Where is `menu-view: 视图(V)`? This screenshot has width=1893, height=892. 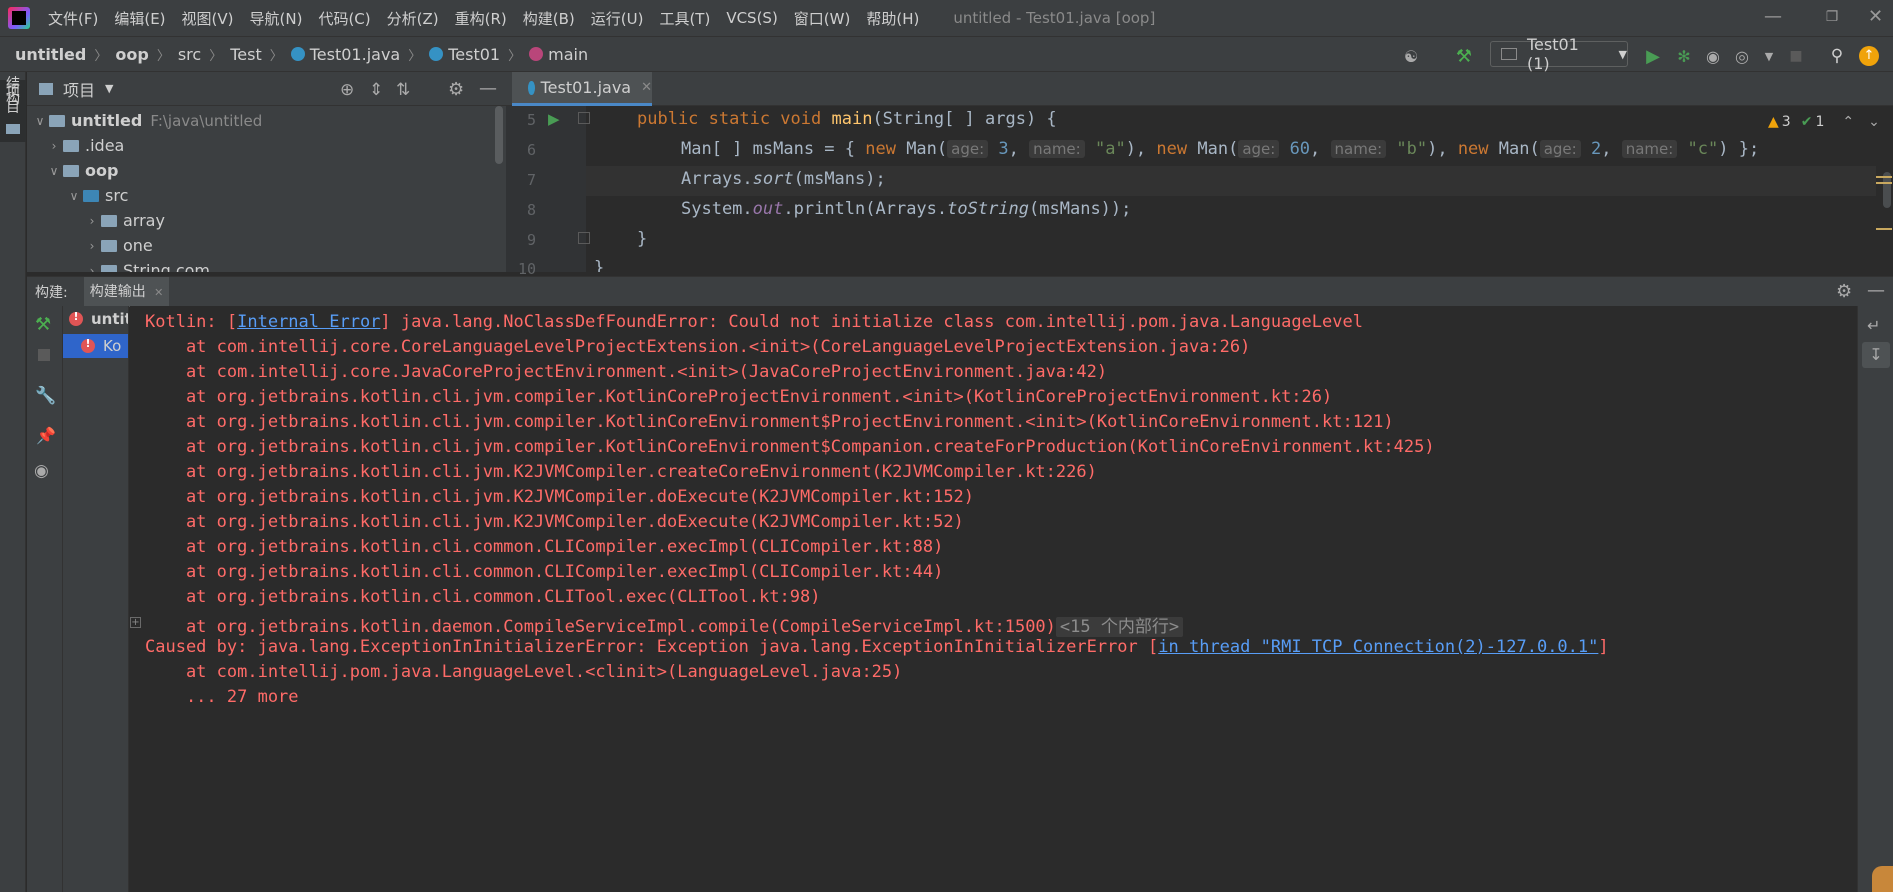 menu-view: 视图(V) is located at coordinates (208, 18).